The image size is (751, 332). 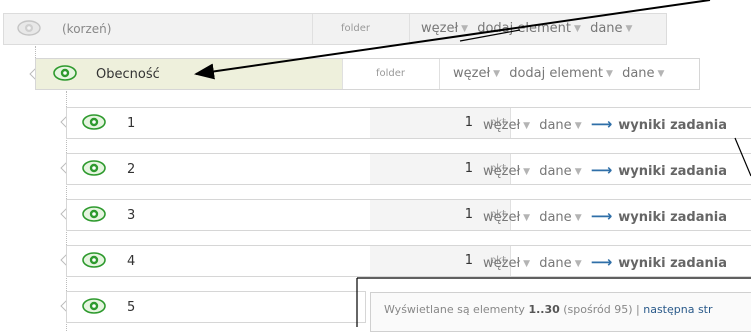 I want to click on tree-row-item: 4 1 pkt węzeł ▼ dane ▼ ⟶ wyniki zadania, so click(x=408, y=261).